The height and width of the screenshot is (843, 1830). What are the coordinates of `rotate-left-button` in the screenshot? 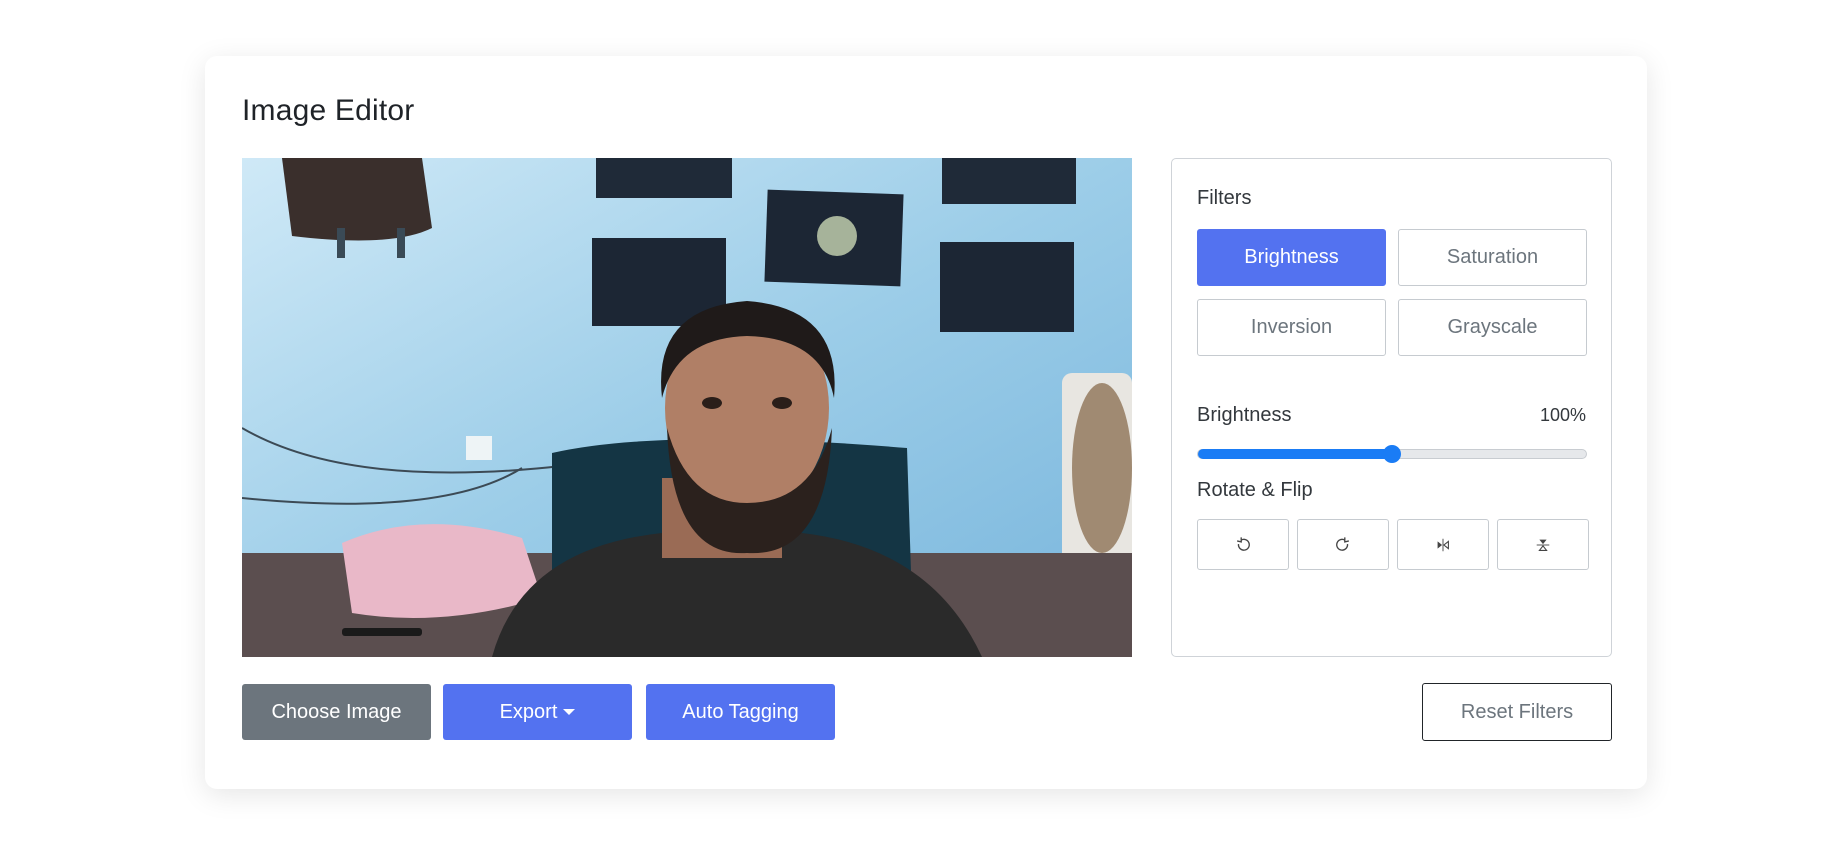 It's located at (1243, 544).